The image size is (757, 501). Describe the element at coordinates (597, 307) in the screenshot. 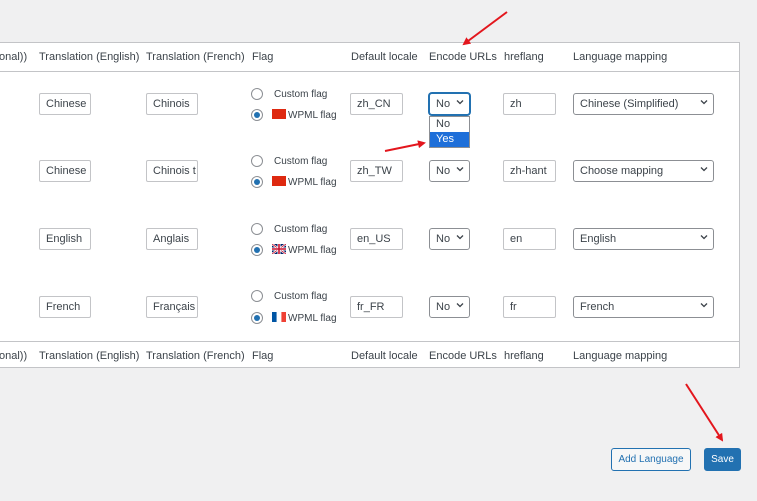

I see `language-mapping-value: French` at that location.